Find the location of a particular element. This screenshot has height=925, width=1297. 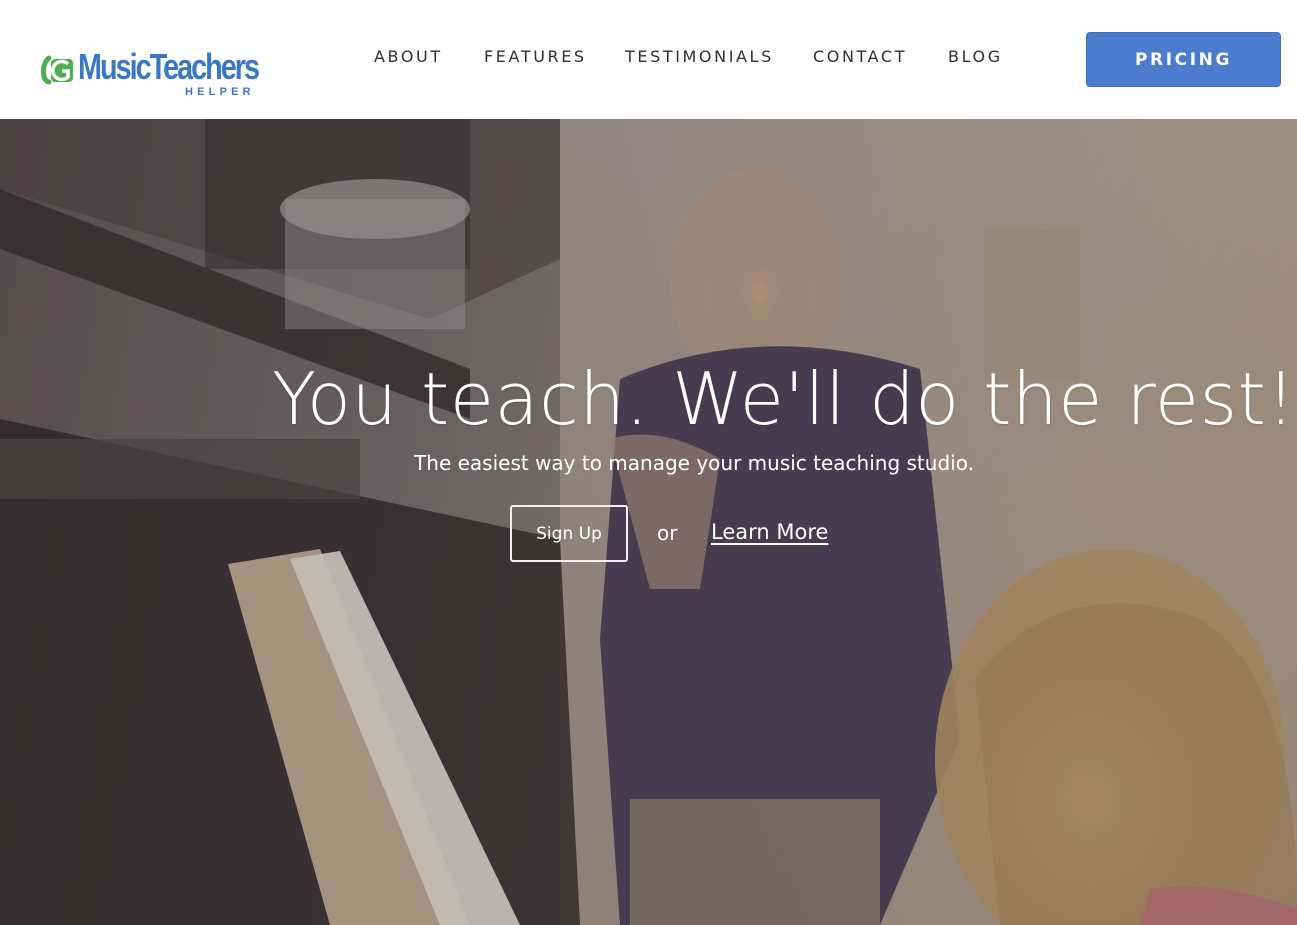

nav-contact: CONTACT is located at coordinates (860, 56).